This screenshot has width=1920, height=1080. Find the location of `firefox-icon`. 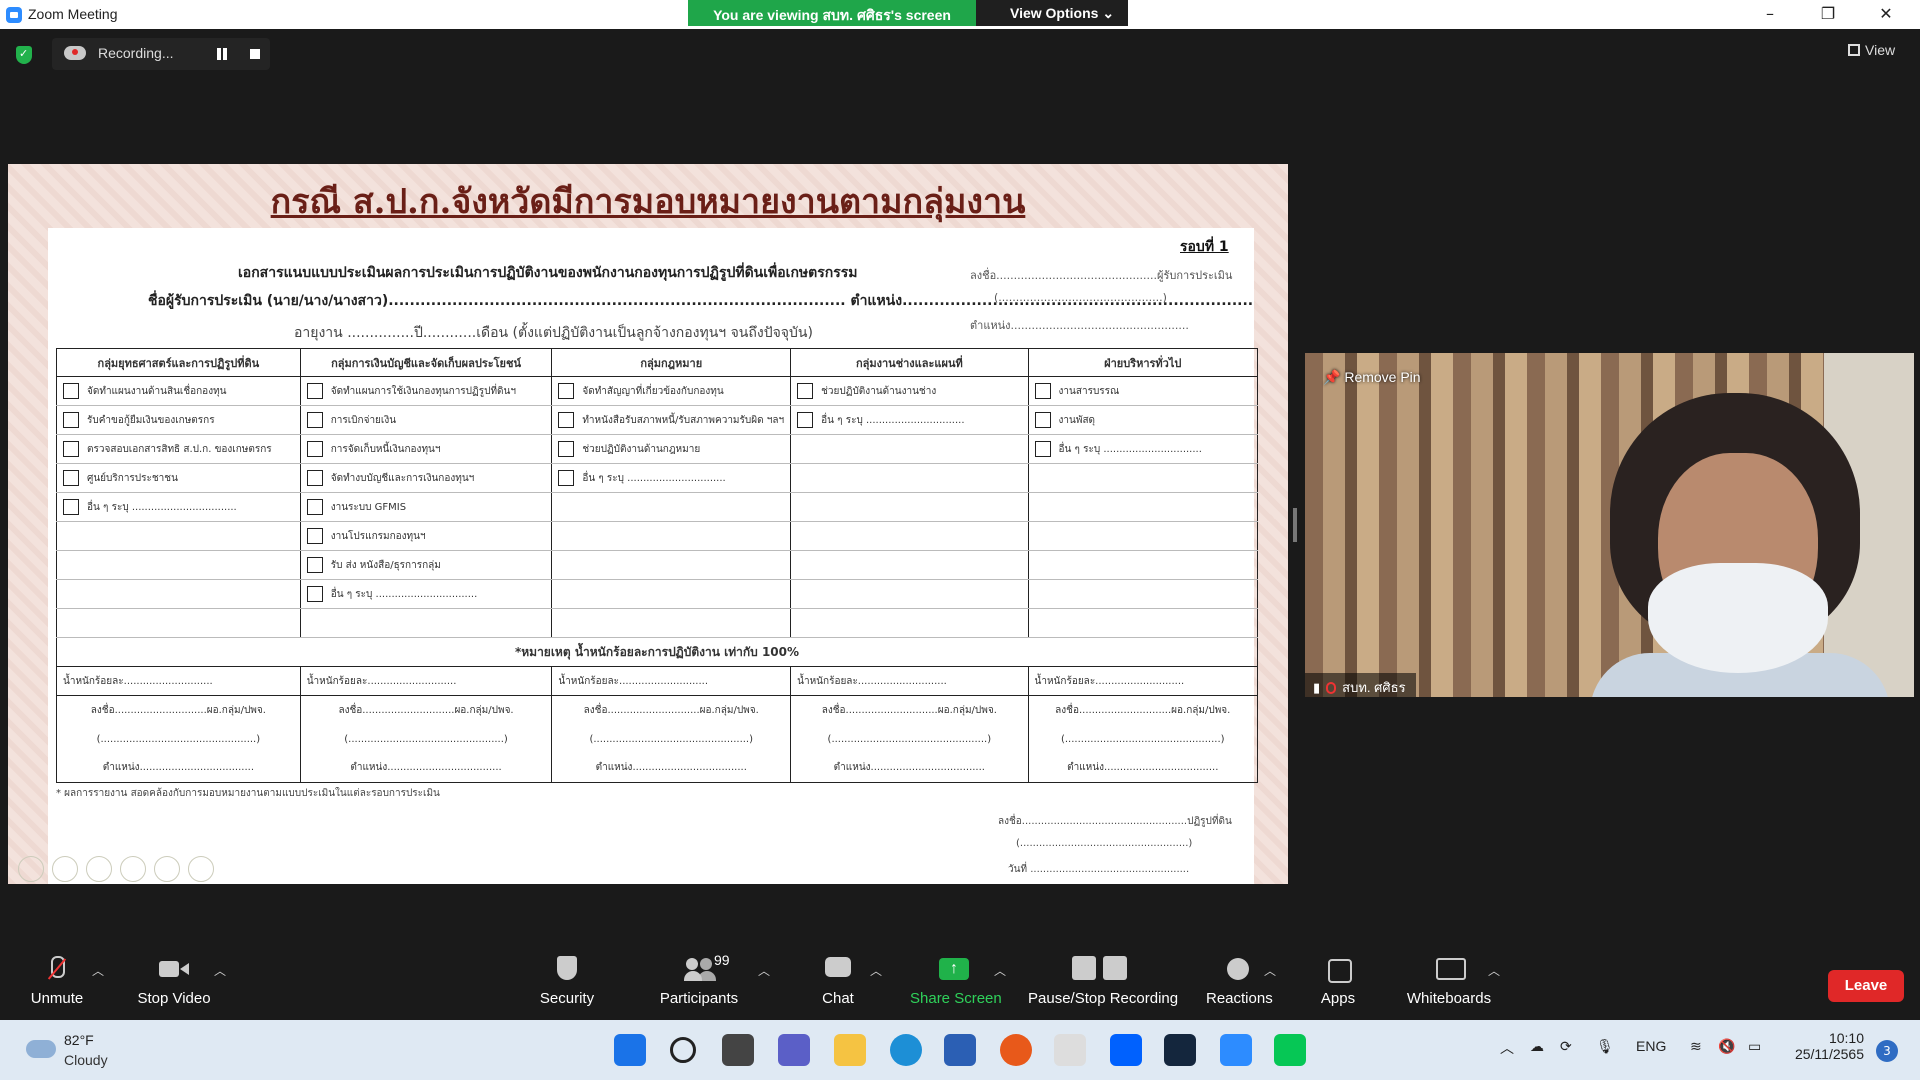

firefox-icon is located at coordinates (1016, 1050).